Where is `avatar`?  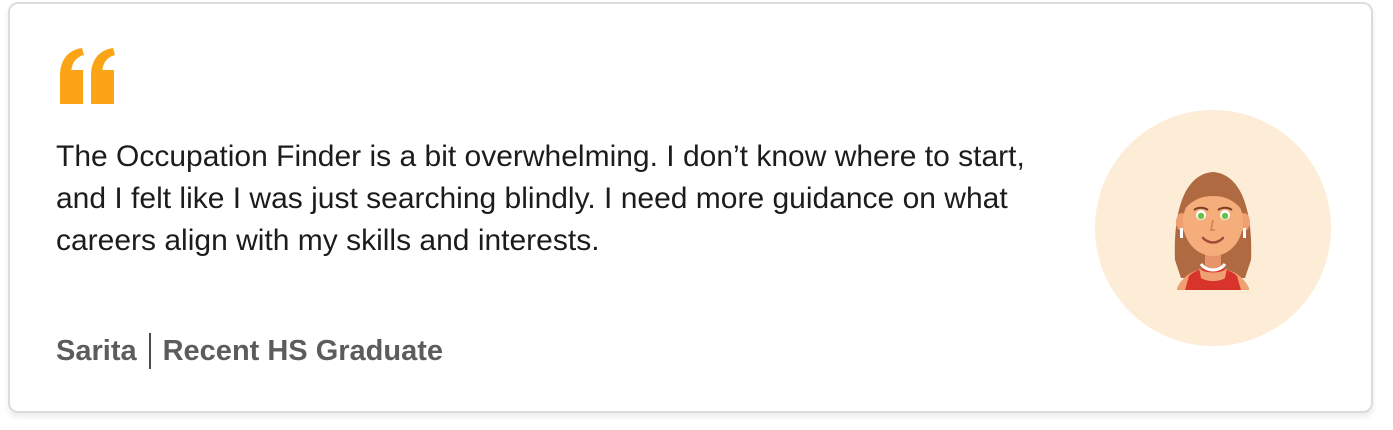
avatar is located at coordinates (1213, 228).